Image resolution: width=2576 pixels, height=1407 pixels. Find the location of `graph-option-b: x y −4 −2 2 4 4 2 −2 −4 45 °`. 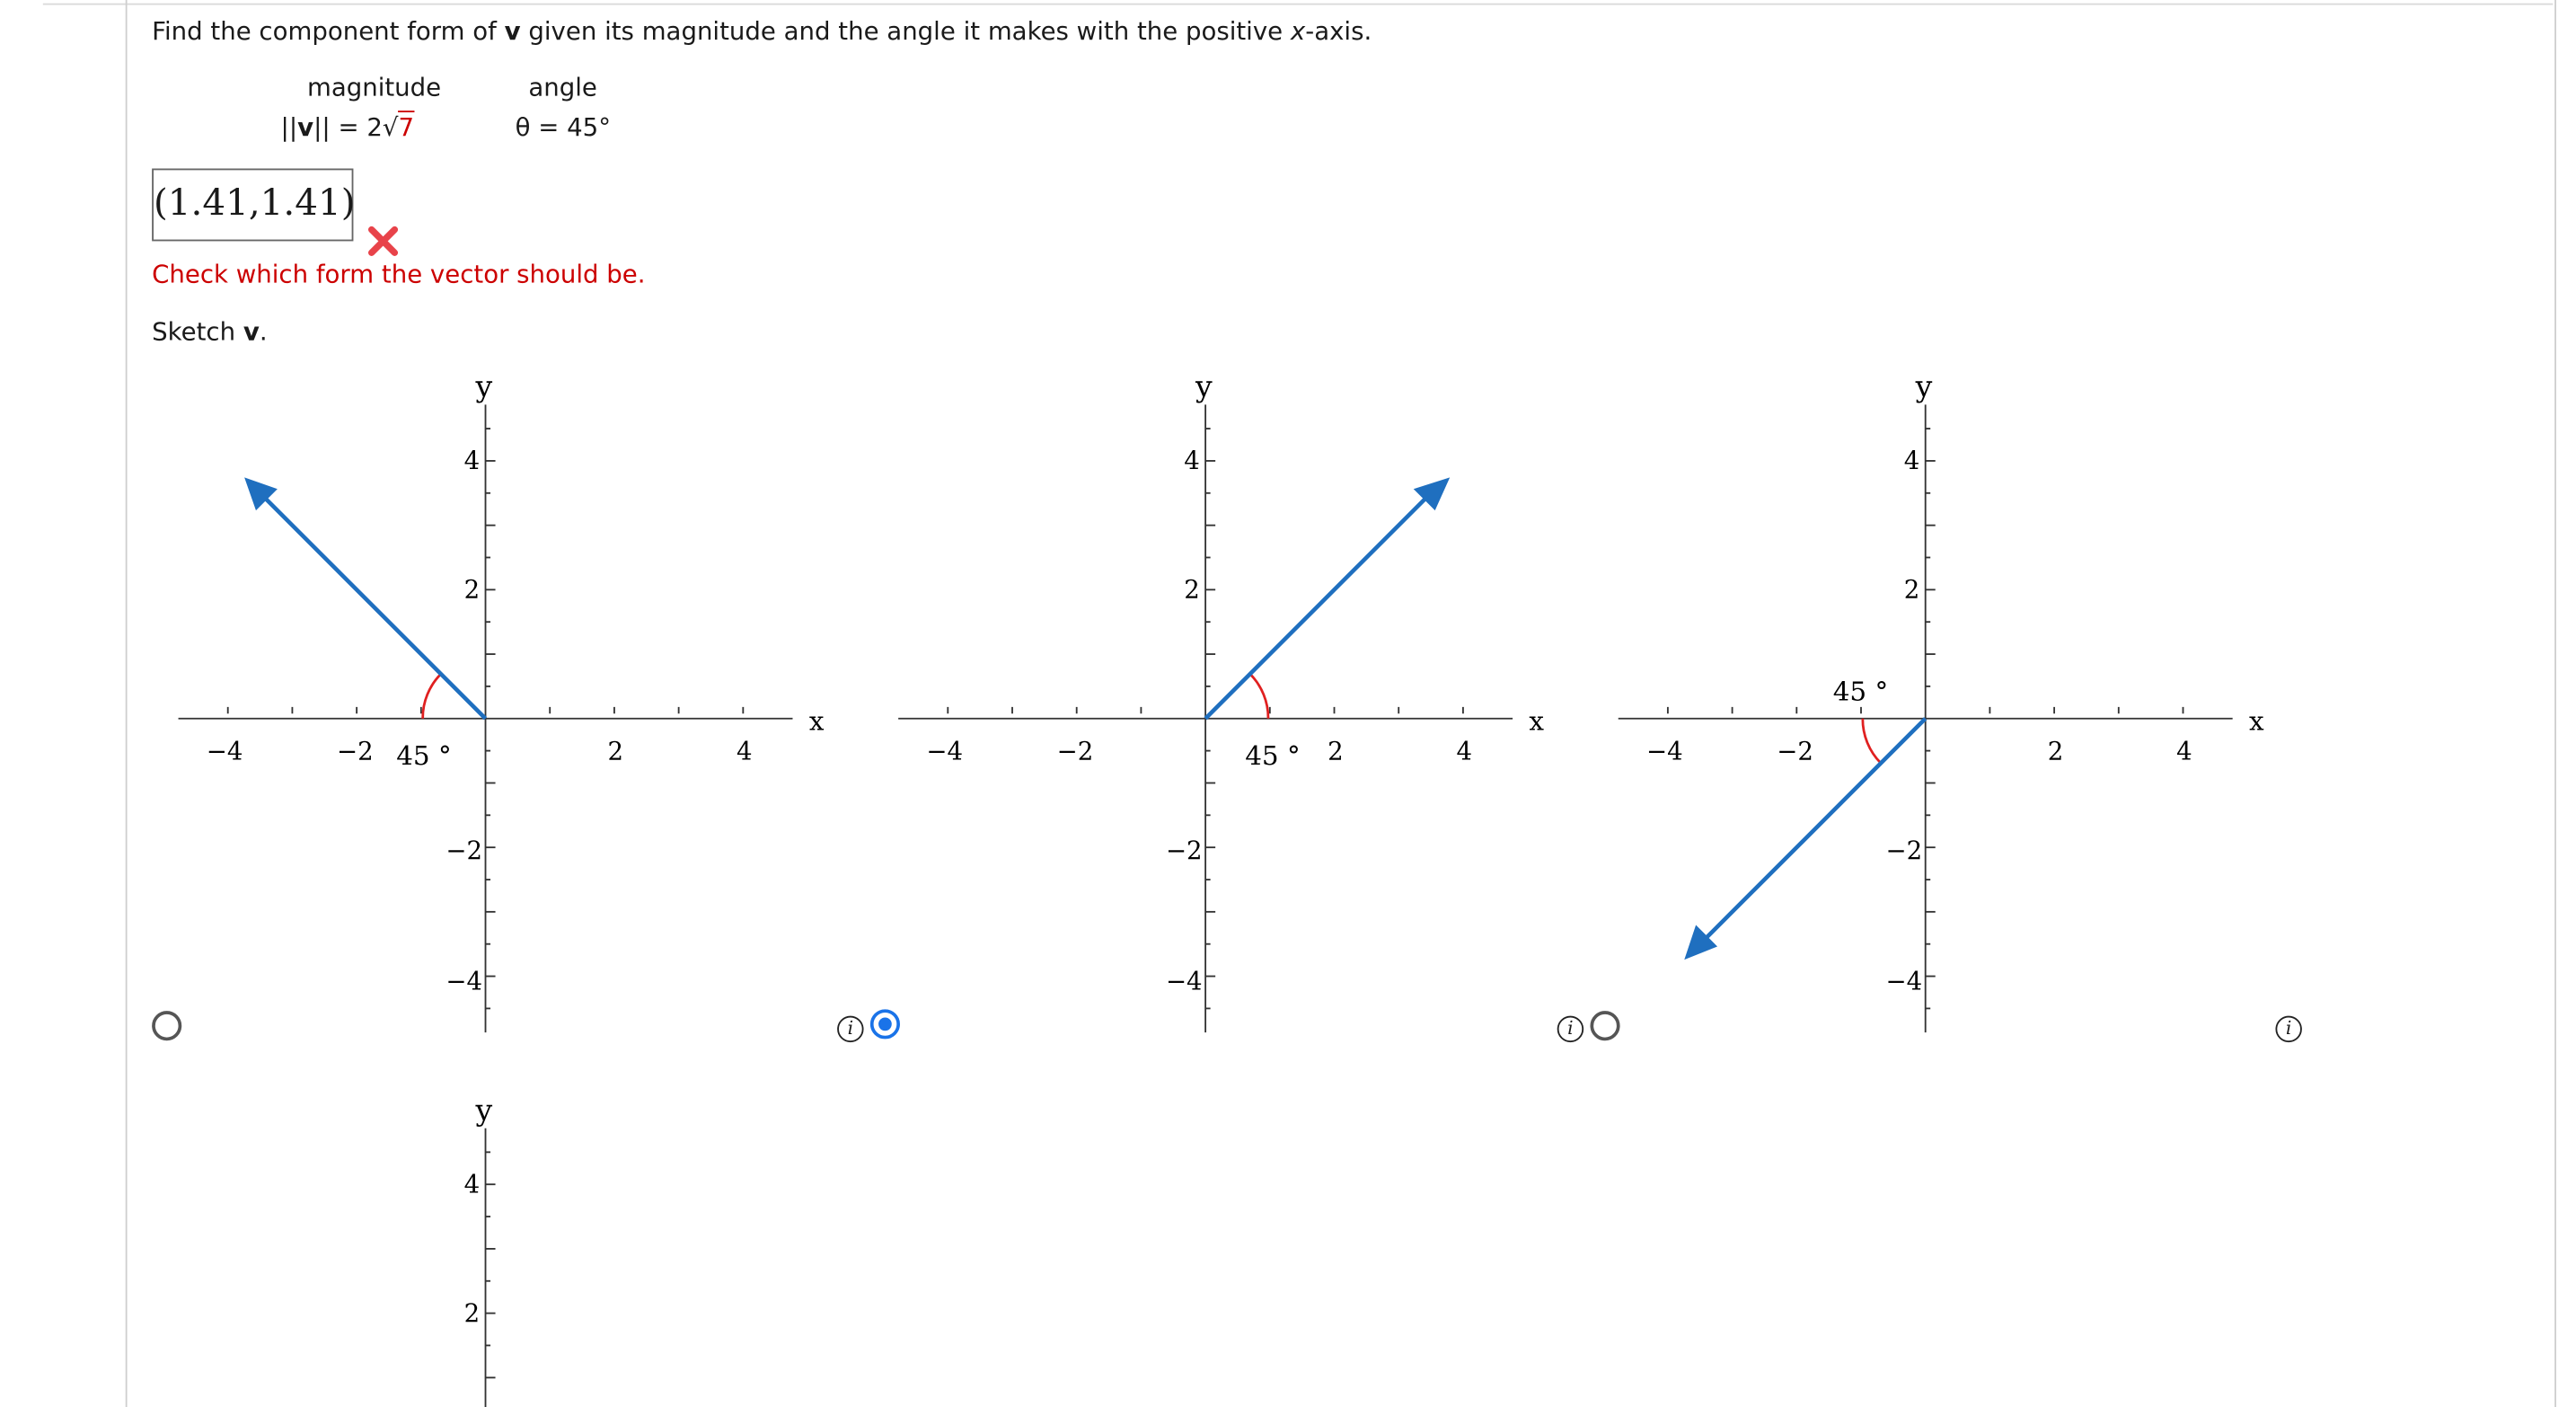

graph-option-b: x y −4 −2 2 4 4 2 −2 −4 45 ° is located at coordinates (1221, 701).